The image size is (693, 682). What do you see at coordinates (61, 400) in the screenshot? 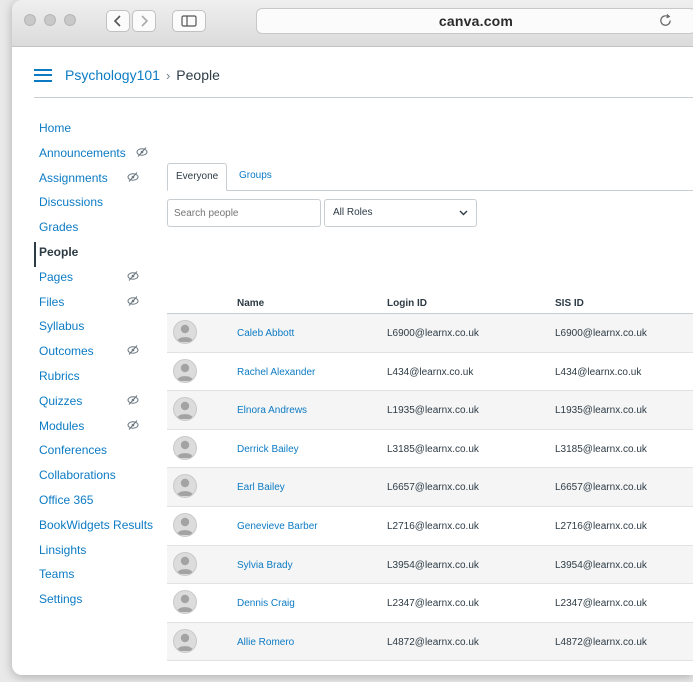
I see `sidebar-item-label: Quizzes` at bounding box center [61, 400].